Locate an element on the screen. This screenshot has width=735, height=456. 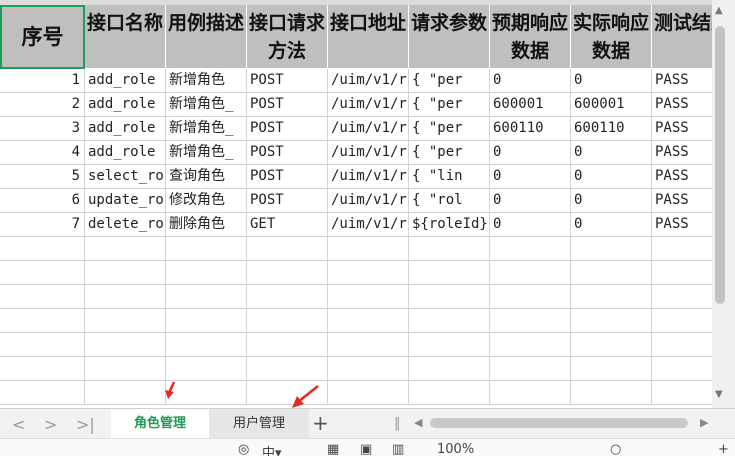
header-cell-name: 接口名称 is located at coordinates (125, 37).